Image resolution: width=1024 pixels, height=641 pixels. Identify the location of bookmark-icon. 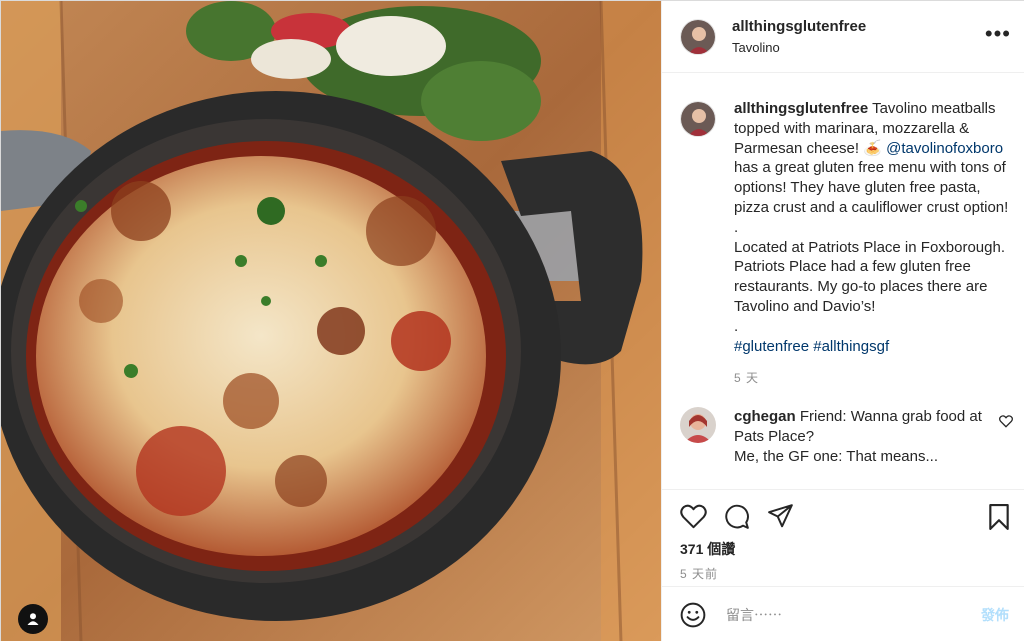
(999, 517).